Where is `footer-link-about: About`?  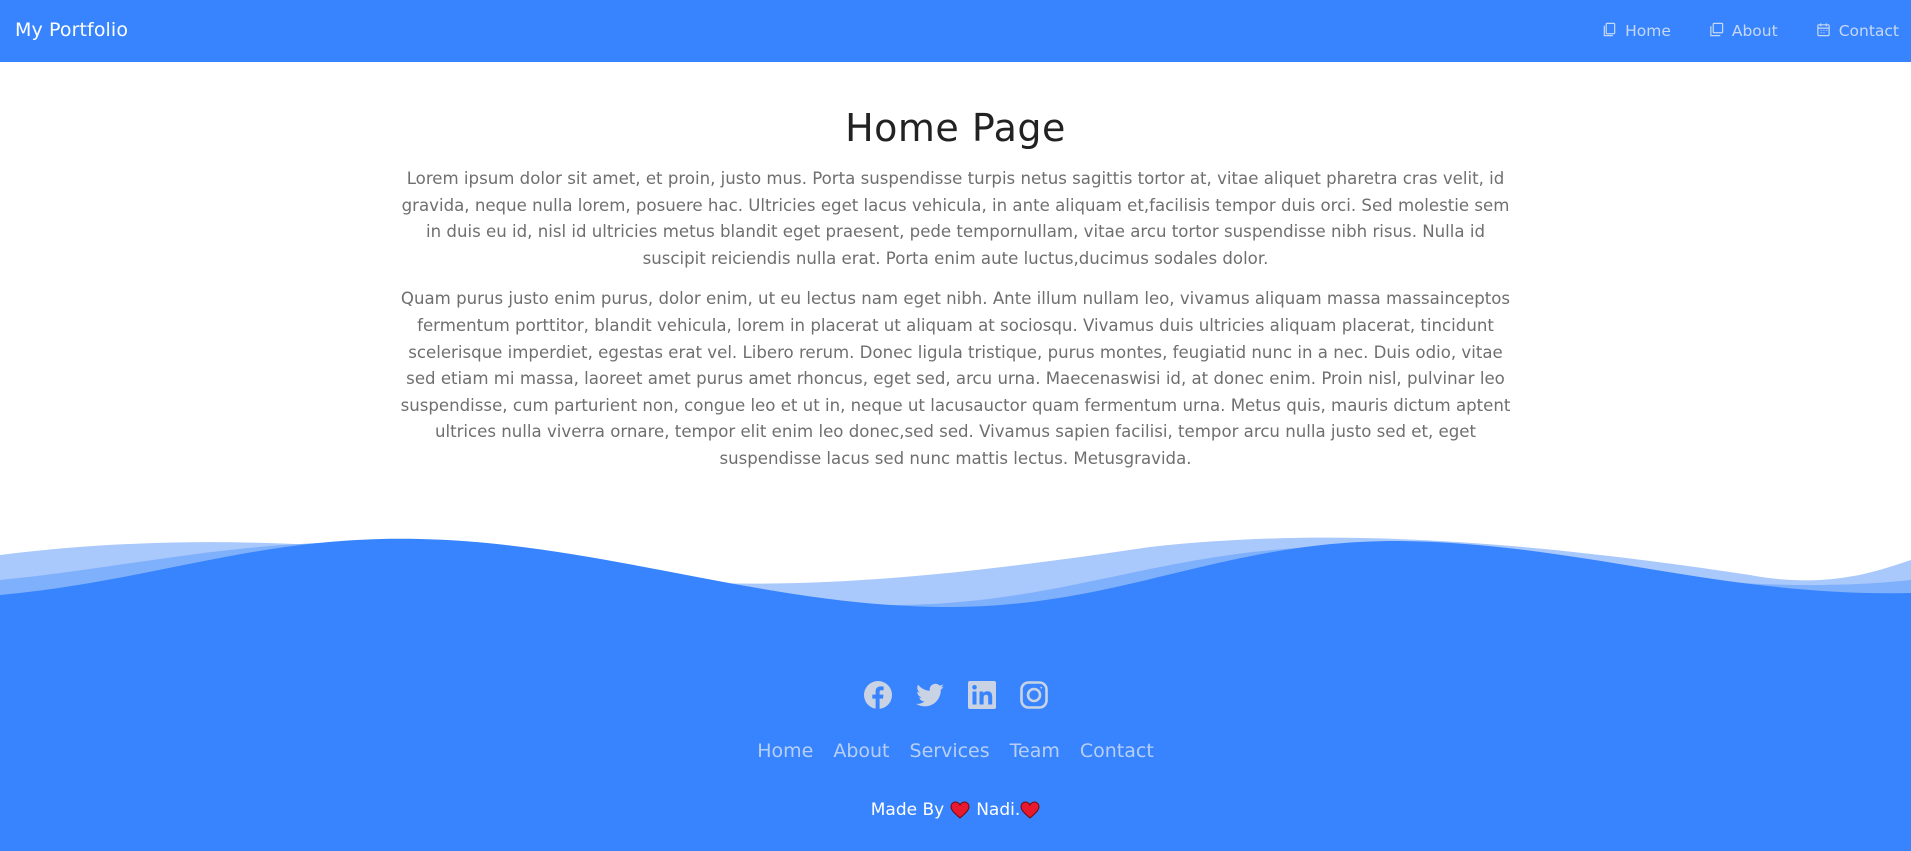
footer-link-about: About is located at coordinates (861, 751).